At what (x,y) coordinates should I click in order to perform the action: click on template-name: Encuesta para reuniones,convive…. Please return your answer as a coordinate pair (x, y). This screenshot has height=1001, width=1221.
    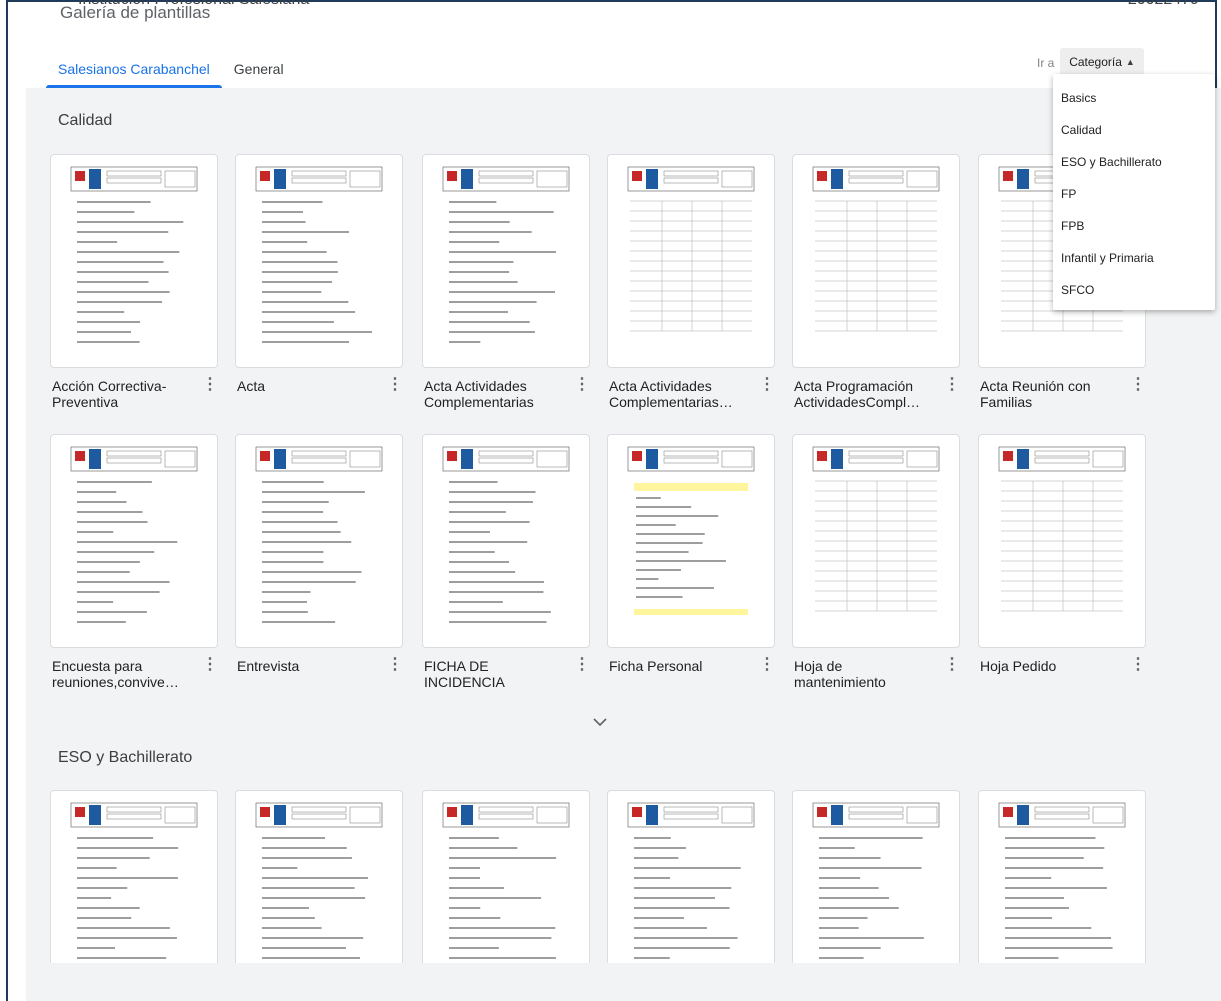
    Looking at the image, I should click on (117, 674).